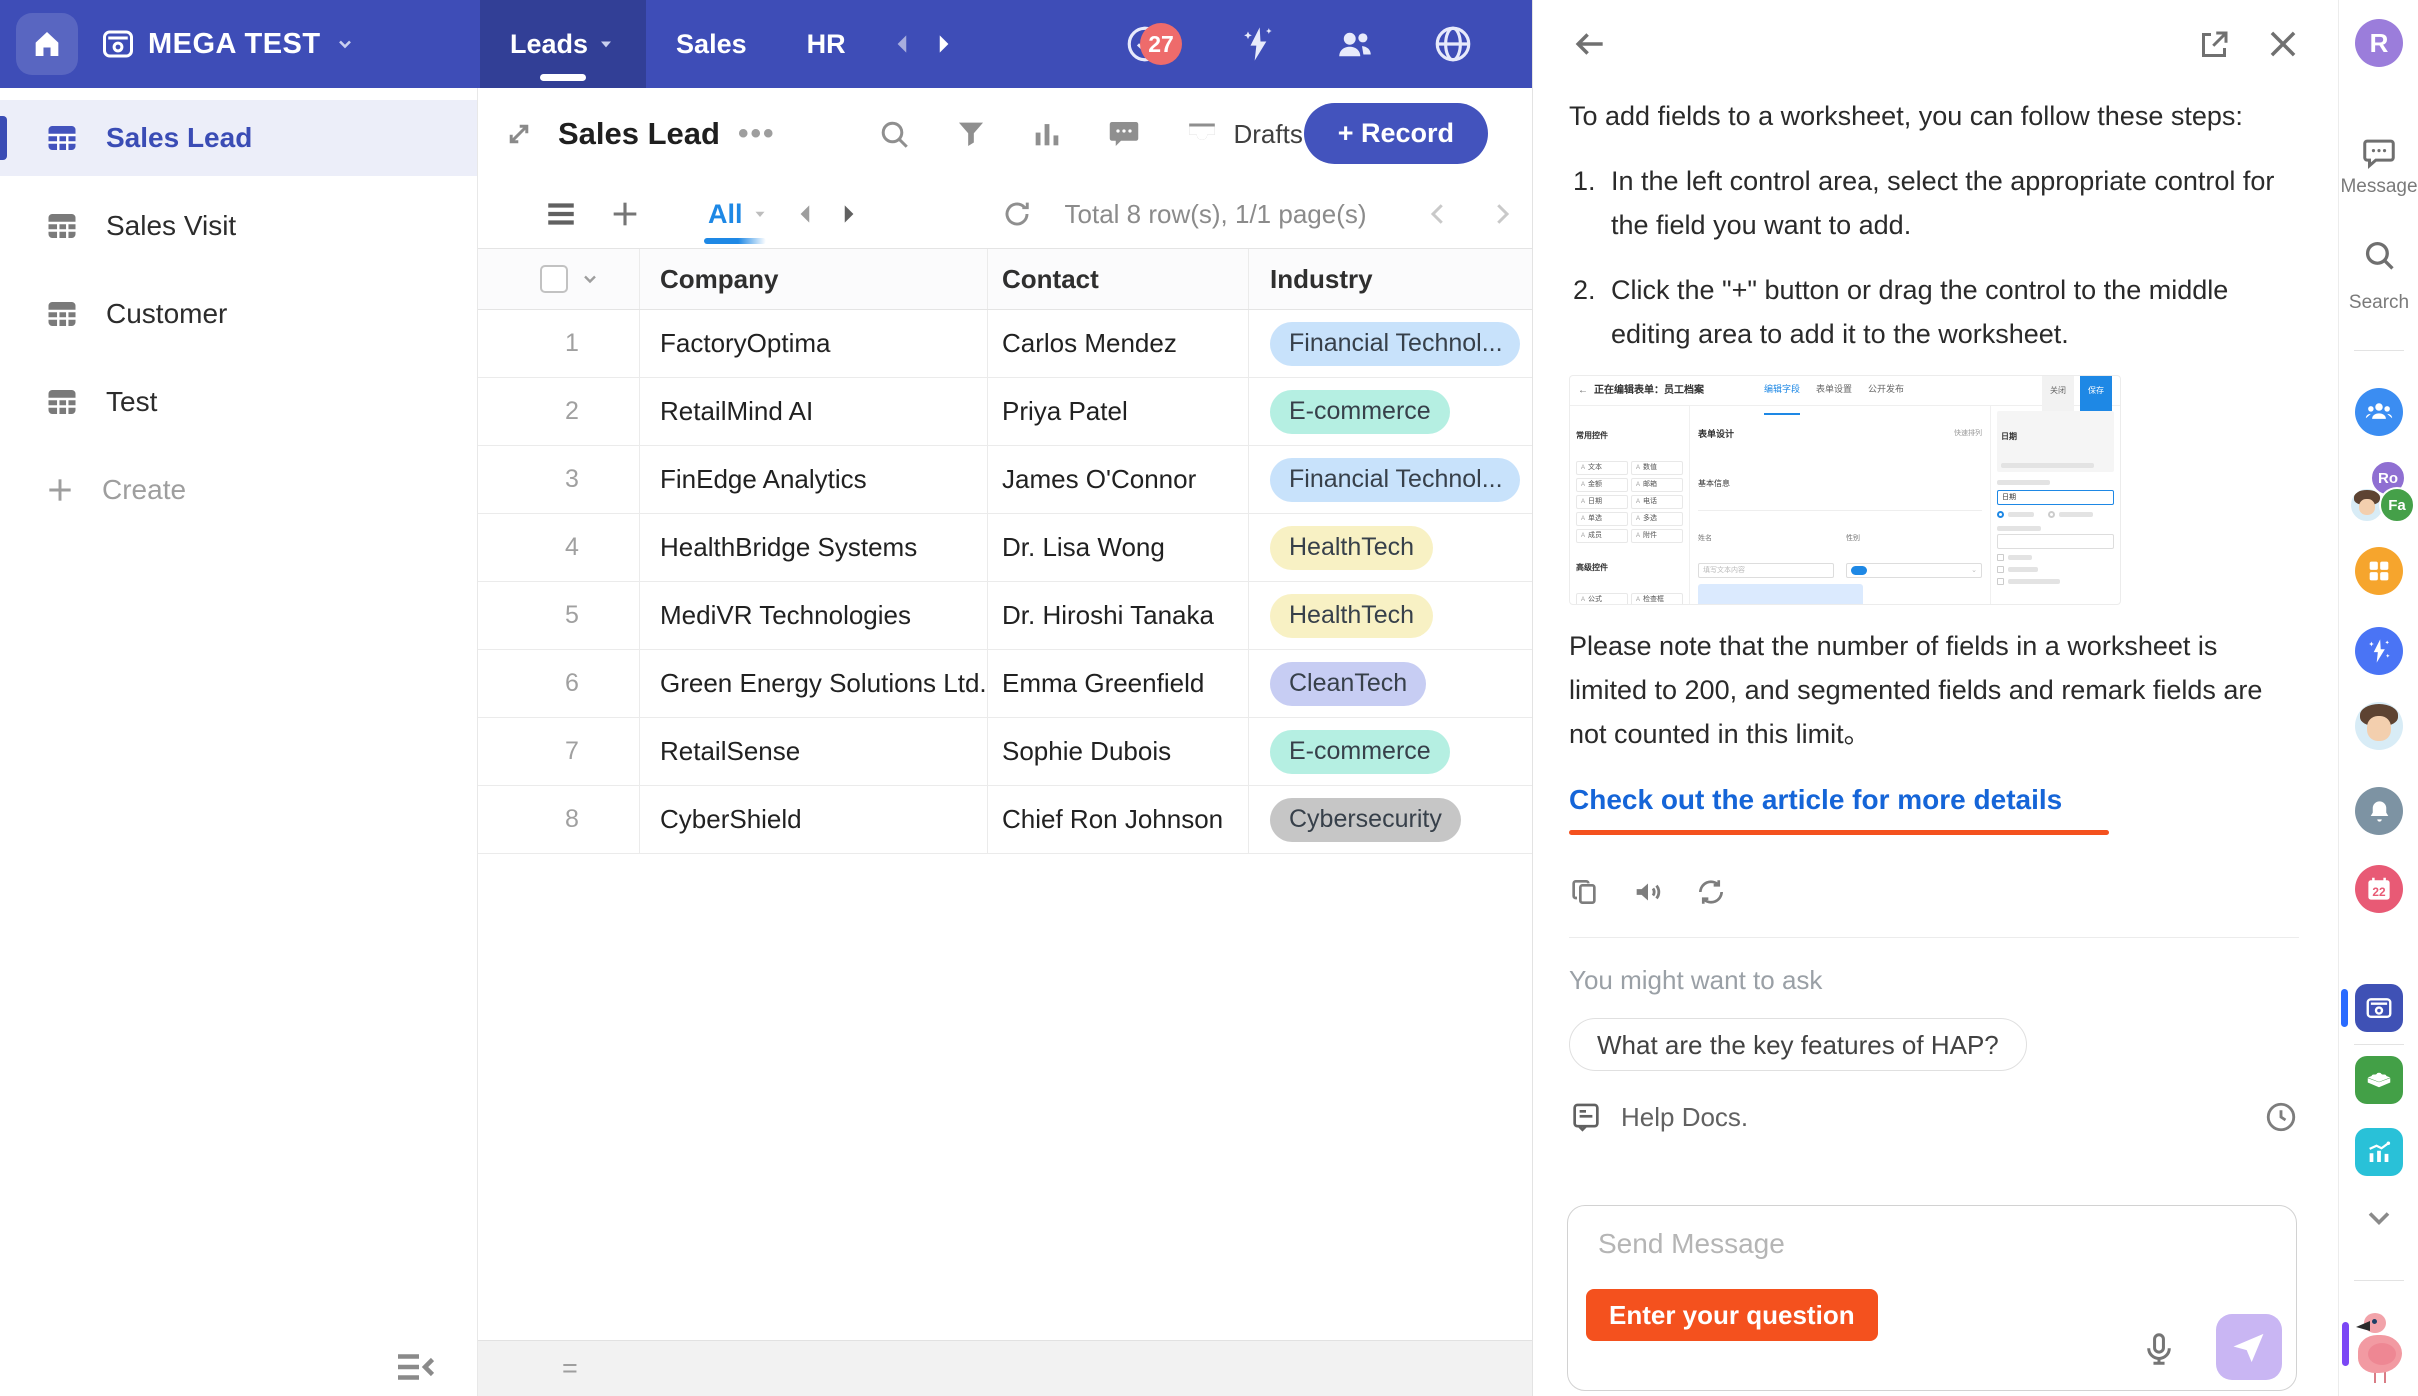 The height and width of the screenshot is (1396, 2418). Describe the element at coordinates (561, 214) in the screenshot. I see `view-list-icon` at that location.